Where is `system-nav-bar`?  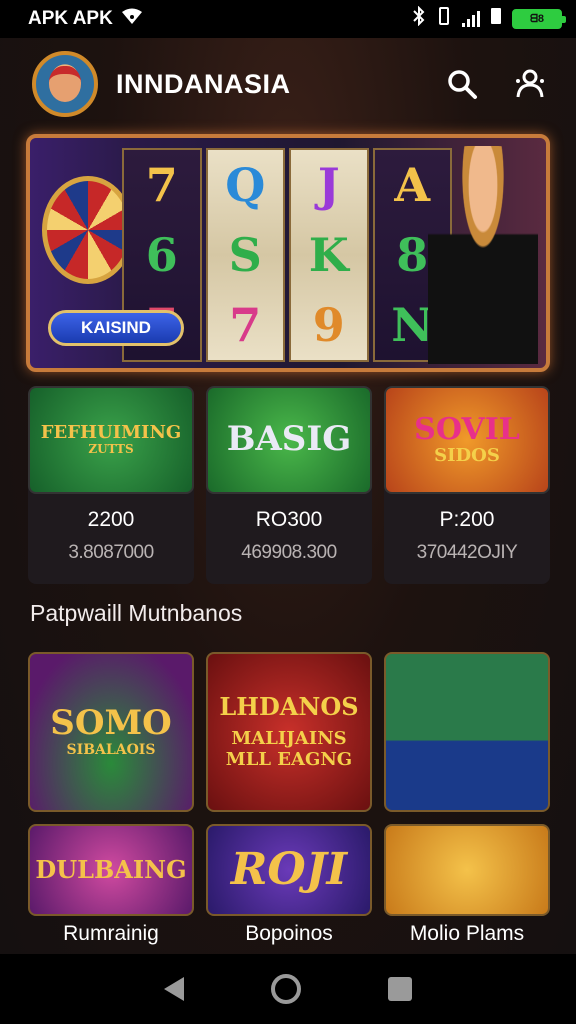
system-nav-bar is located at coordinates (288, 989).